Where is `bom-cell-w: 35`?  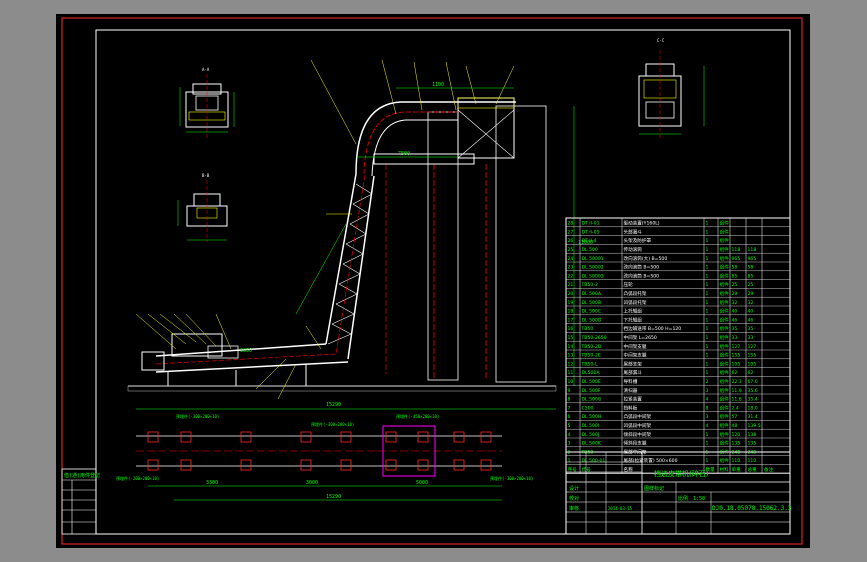 bom-cell-w: 35 is located at coordinates (735, 329).